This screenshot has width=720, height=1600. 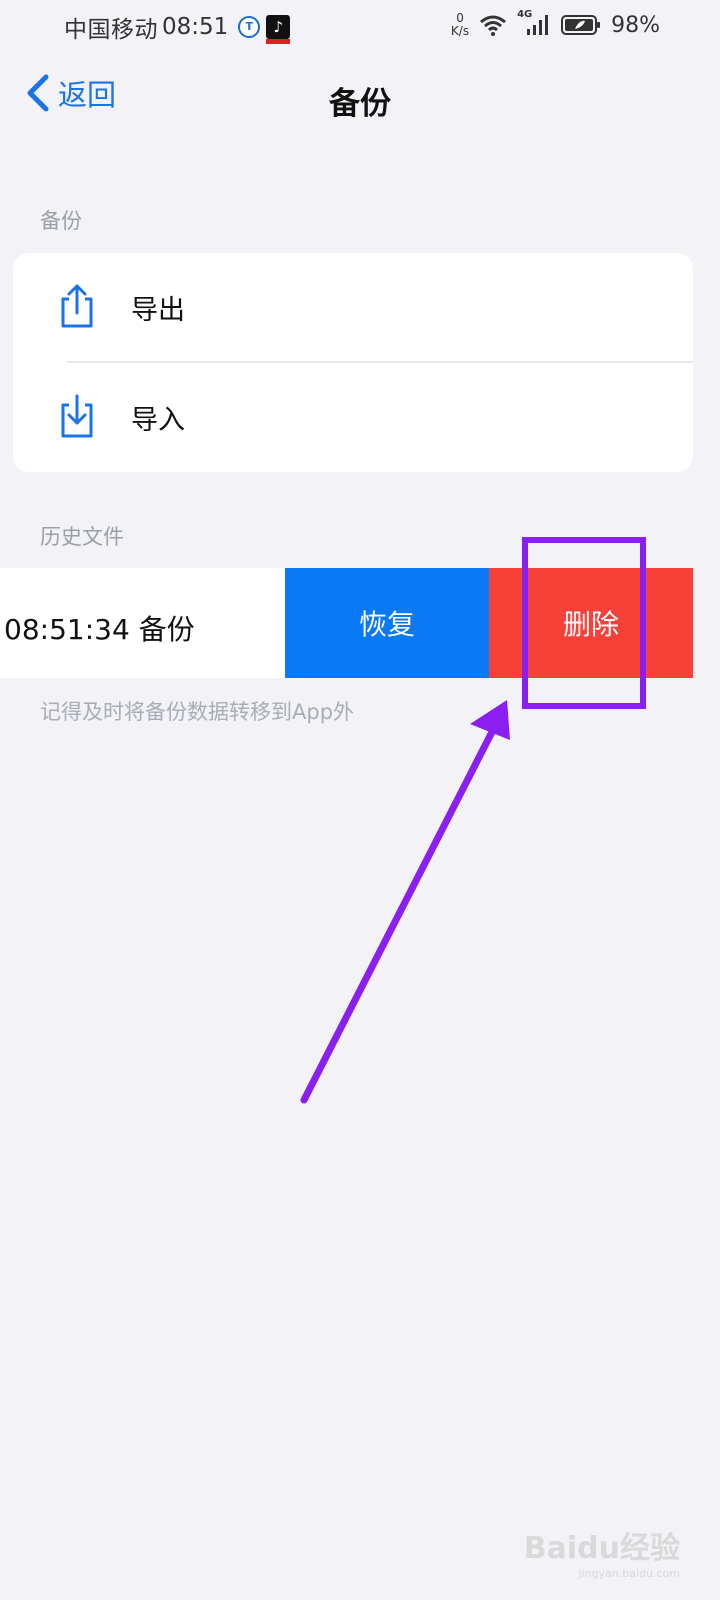 I want to click on status-time: 08:51, so click(x=195, y=27).